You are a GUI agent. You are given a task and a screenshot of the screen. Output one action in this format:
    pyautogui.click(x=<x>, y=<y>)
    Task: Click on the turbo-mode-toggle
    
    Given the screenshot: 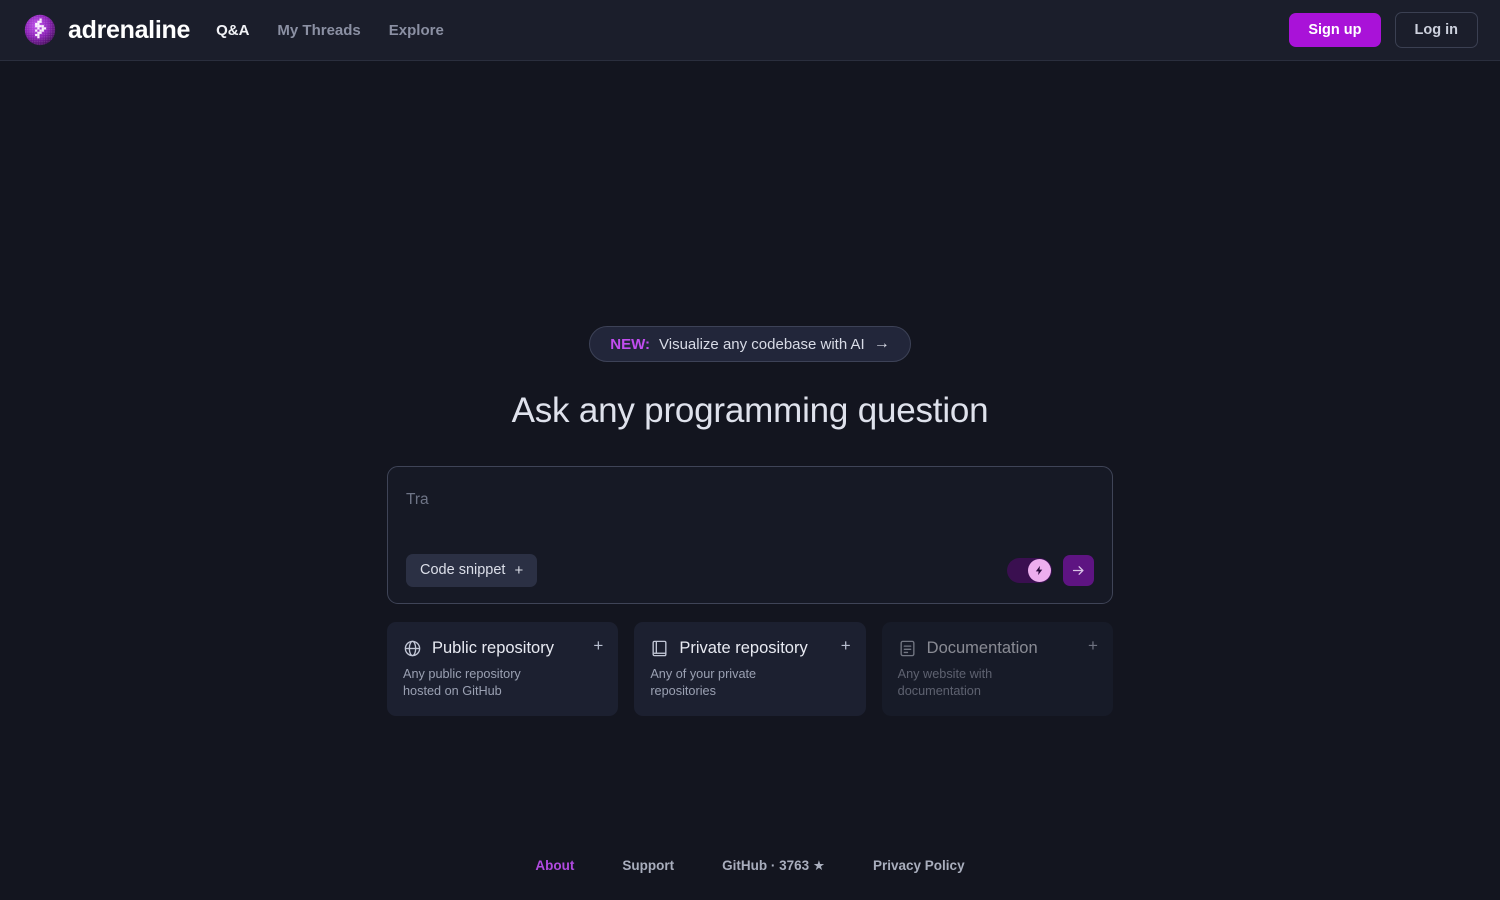 What is the action you would take?
    pyautogui.click(x=1029, y=570)
    